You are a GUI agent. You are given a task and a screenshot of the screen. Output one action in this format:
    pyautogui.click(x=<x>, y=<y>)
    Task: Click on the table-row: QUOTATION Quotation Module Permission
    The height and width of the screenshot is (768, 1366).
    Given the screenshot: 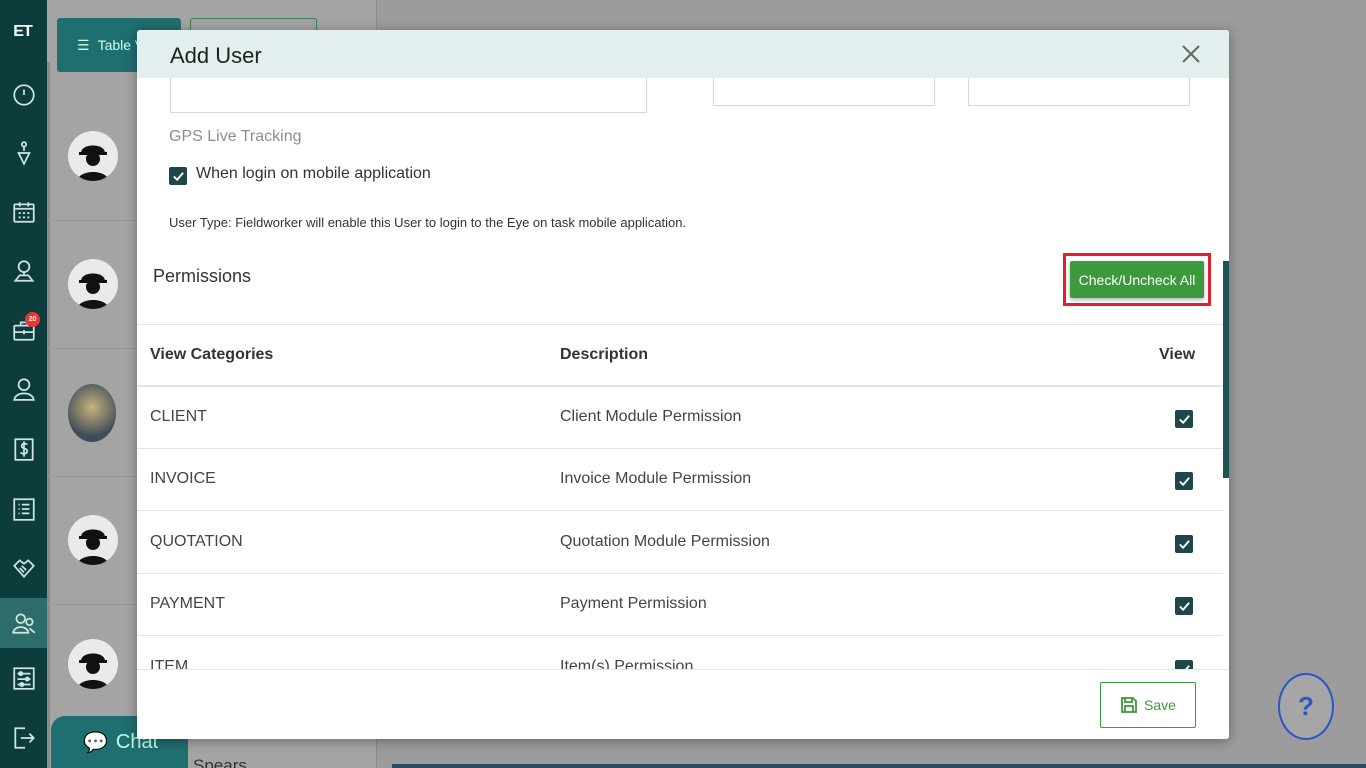 What is the action you would take?
    pyautogui.click(x=680, y=543)
    